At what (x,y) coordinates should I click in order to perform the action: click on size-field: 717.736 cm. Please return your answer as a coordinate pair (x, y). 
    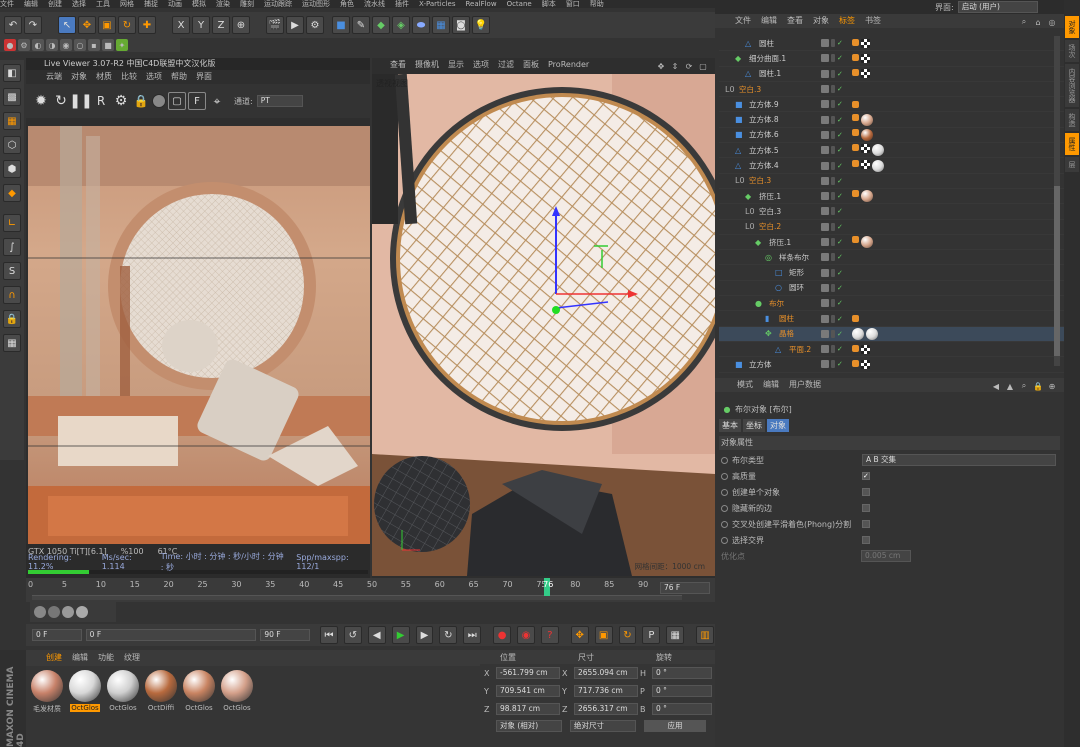
    Looking at the image, I should click on (606, 691).